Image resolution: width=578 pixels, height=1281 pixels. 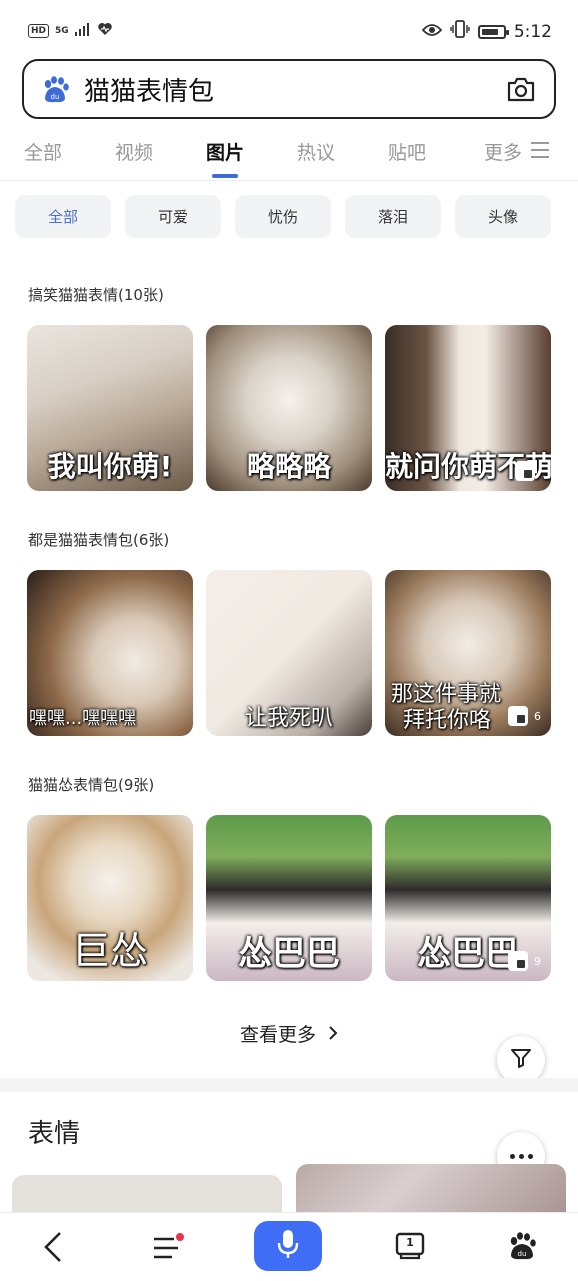 What do you see at coordinates (333, 1035) in the screenshot?
I see `chevron-right-icon` at bounding box center [333, 1035].